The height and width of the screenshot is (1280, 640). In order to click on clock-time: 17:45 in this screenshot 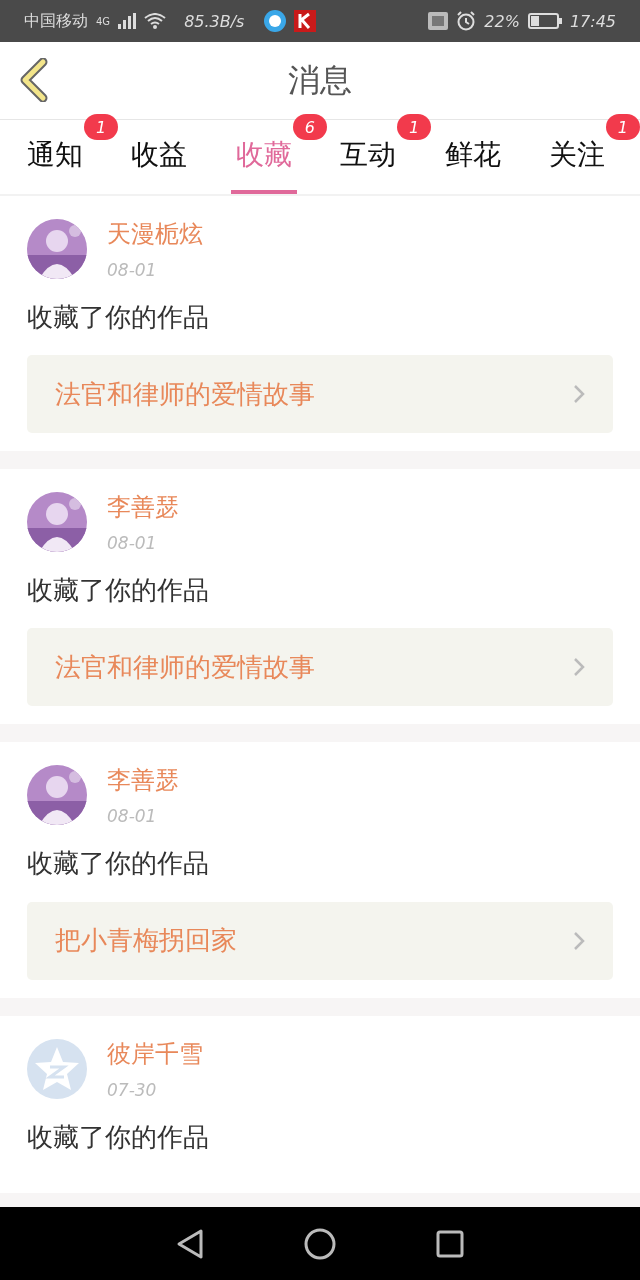, I will do `click(592, 21)`.